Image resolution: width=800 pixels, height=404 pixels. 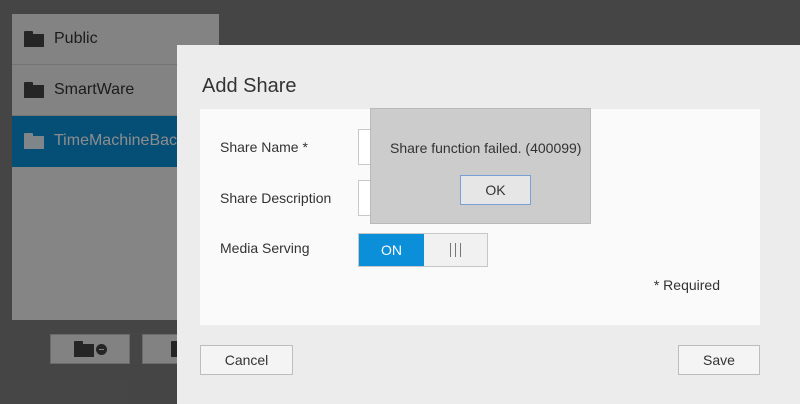 I want to click on media-serving-toggle: ON, so click(x=423, y=250).